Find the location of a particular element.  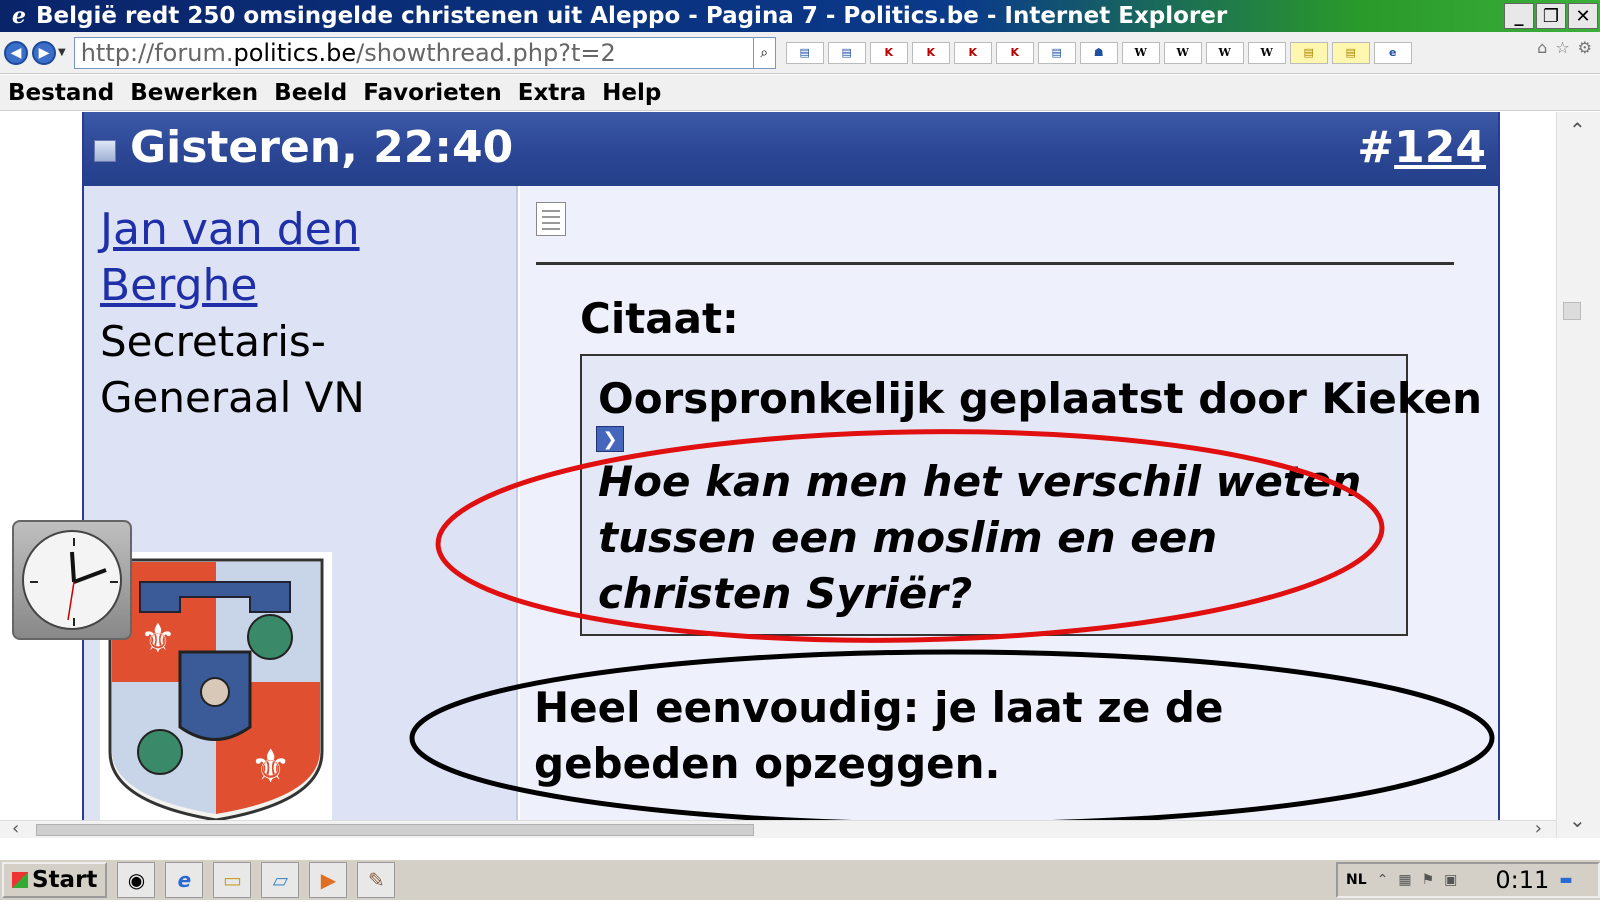

url-suffix: /showthread.php?t=2 is located at coordinates (486, 52).